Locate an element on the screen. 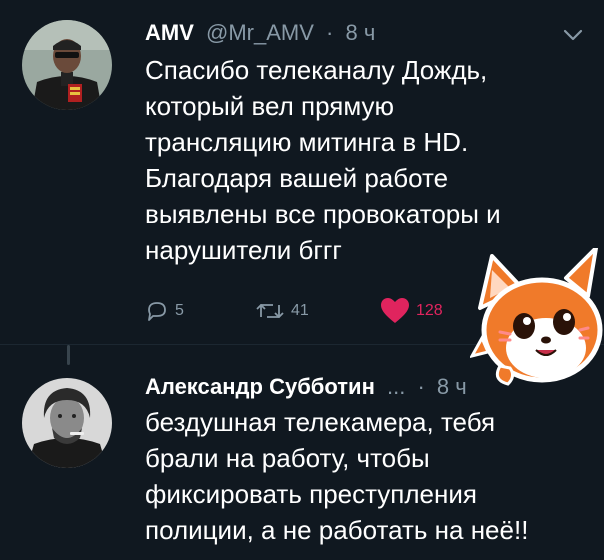 This screenshot has height=560, width=604. tweet-text-line: брали на работу, чтобы is located at coordinates (287, 458).